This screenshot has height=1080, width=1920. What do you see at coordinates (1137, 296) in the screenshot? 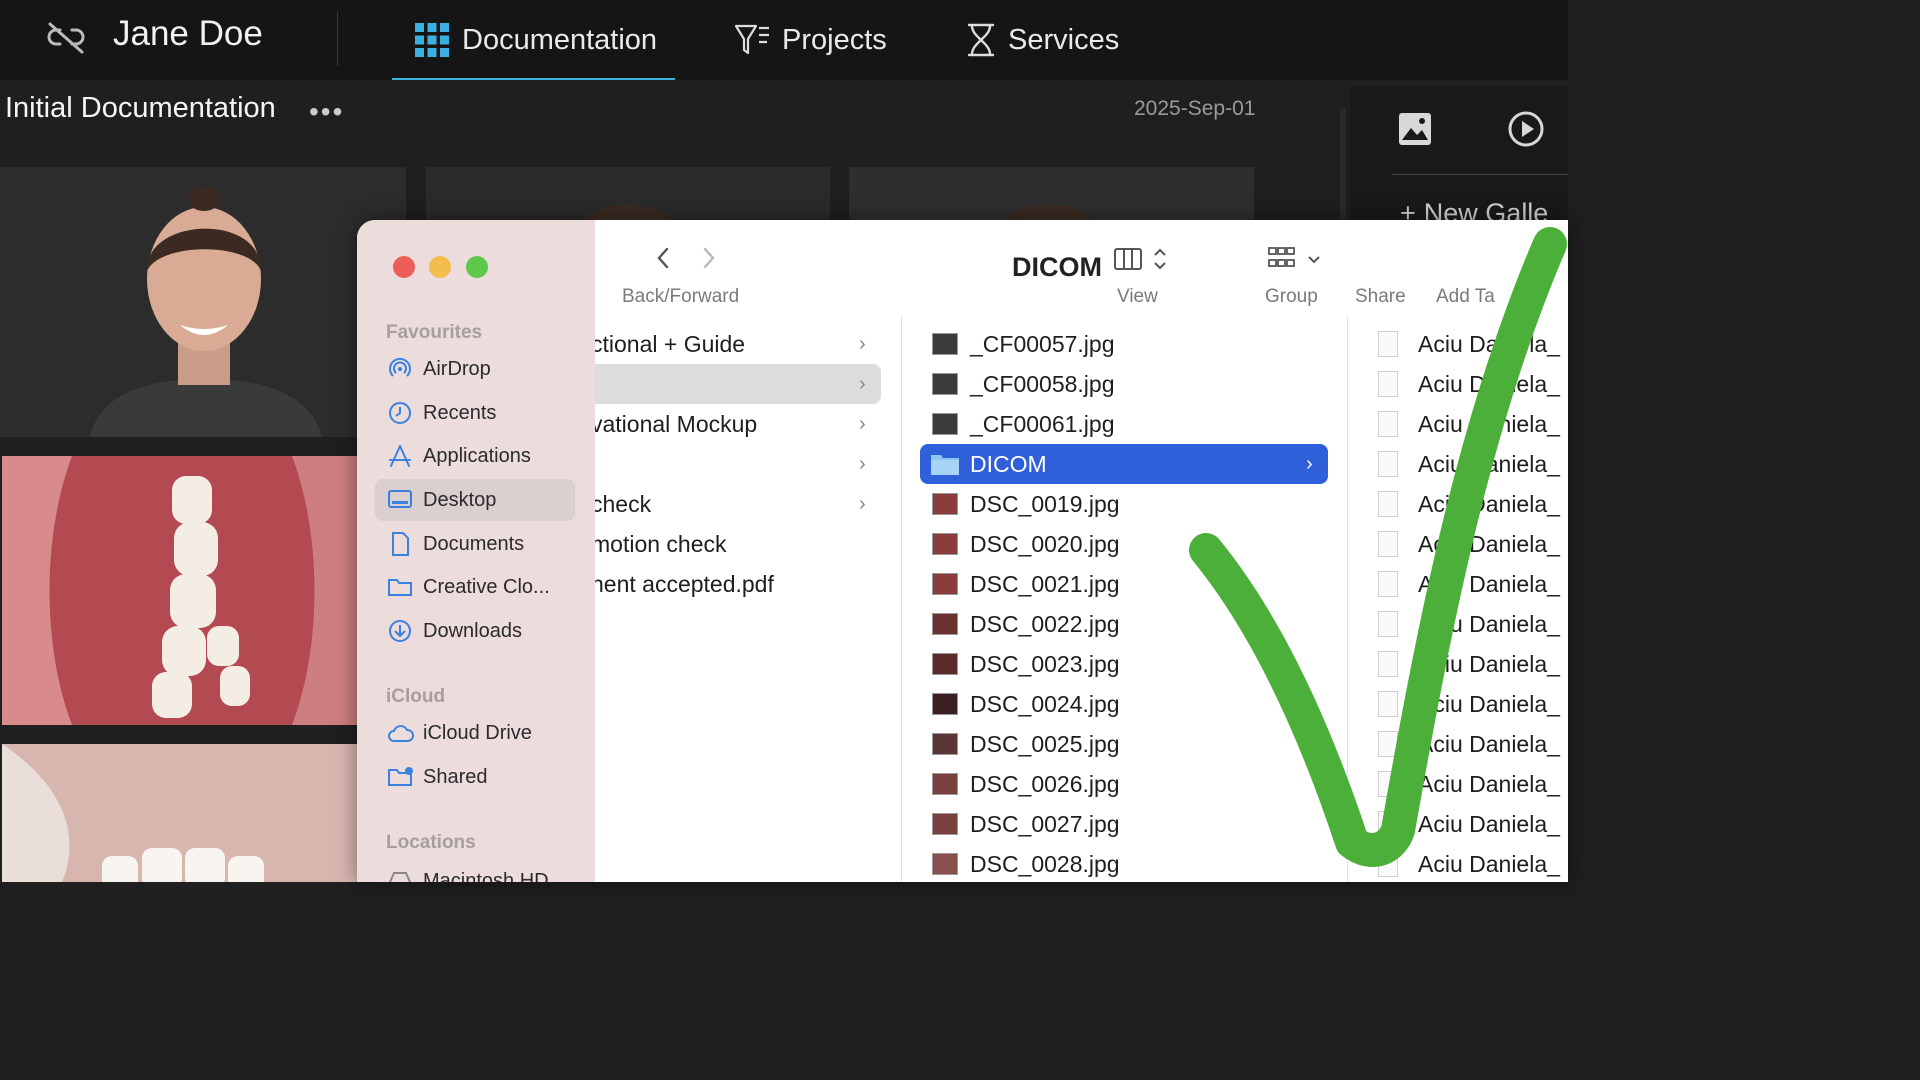
I see `view-label: View` at bounding box center [1137, 296].